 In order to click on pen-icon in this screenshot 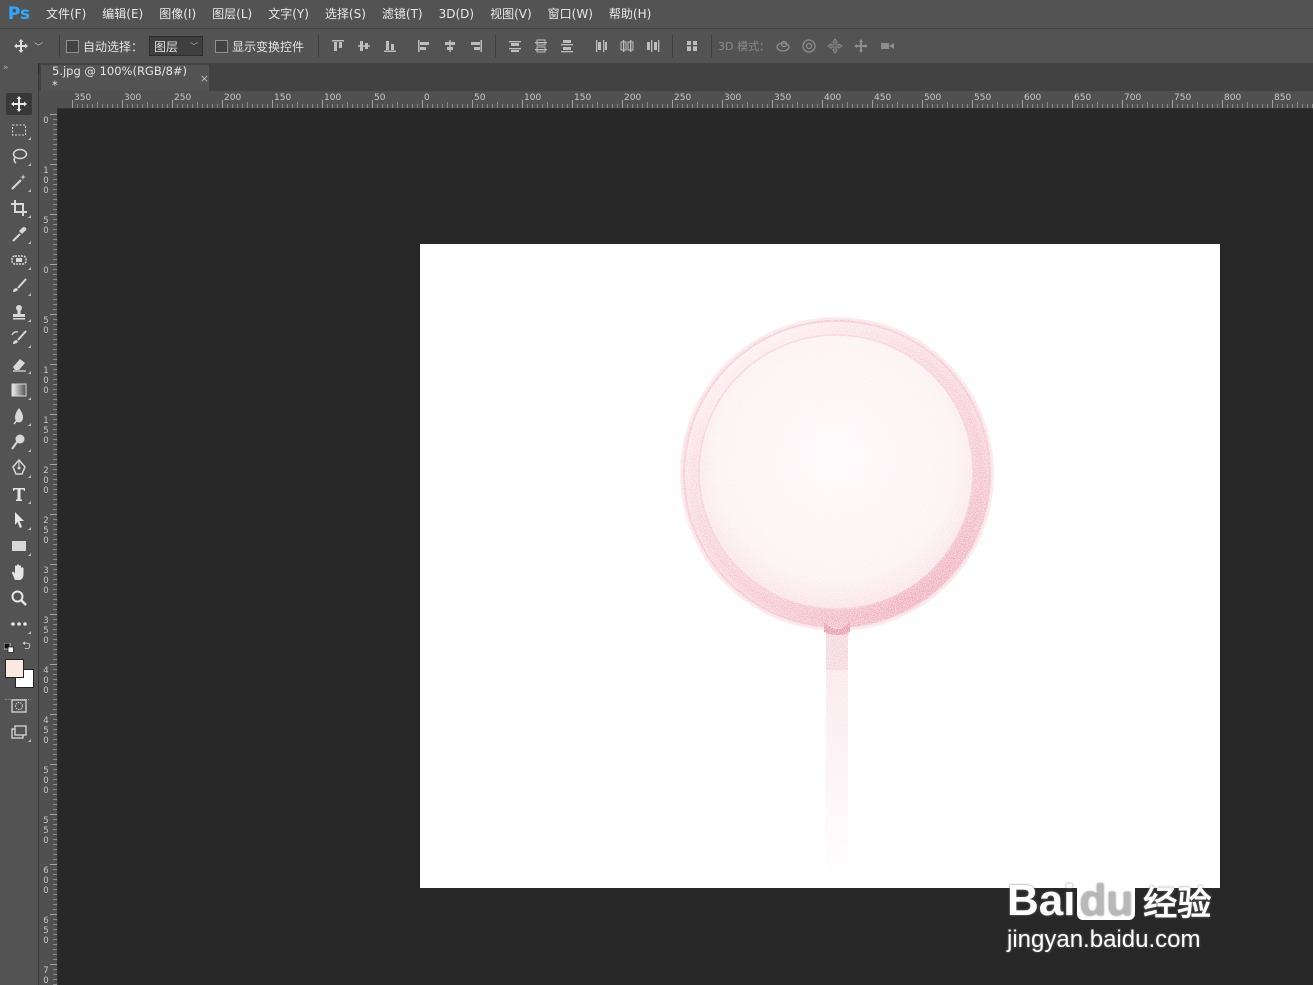, I will do `click(19, 468)`.